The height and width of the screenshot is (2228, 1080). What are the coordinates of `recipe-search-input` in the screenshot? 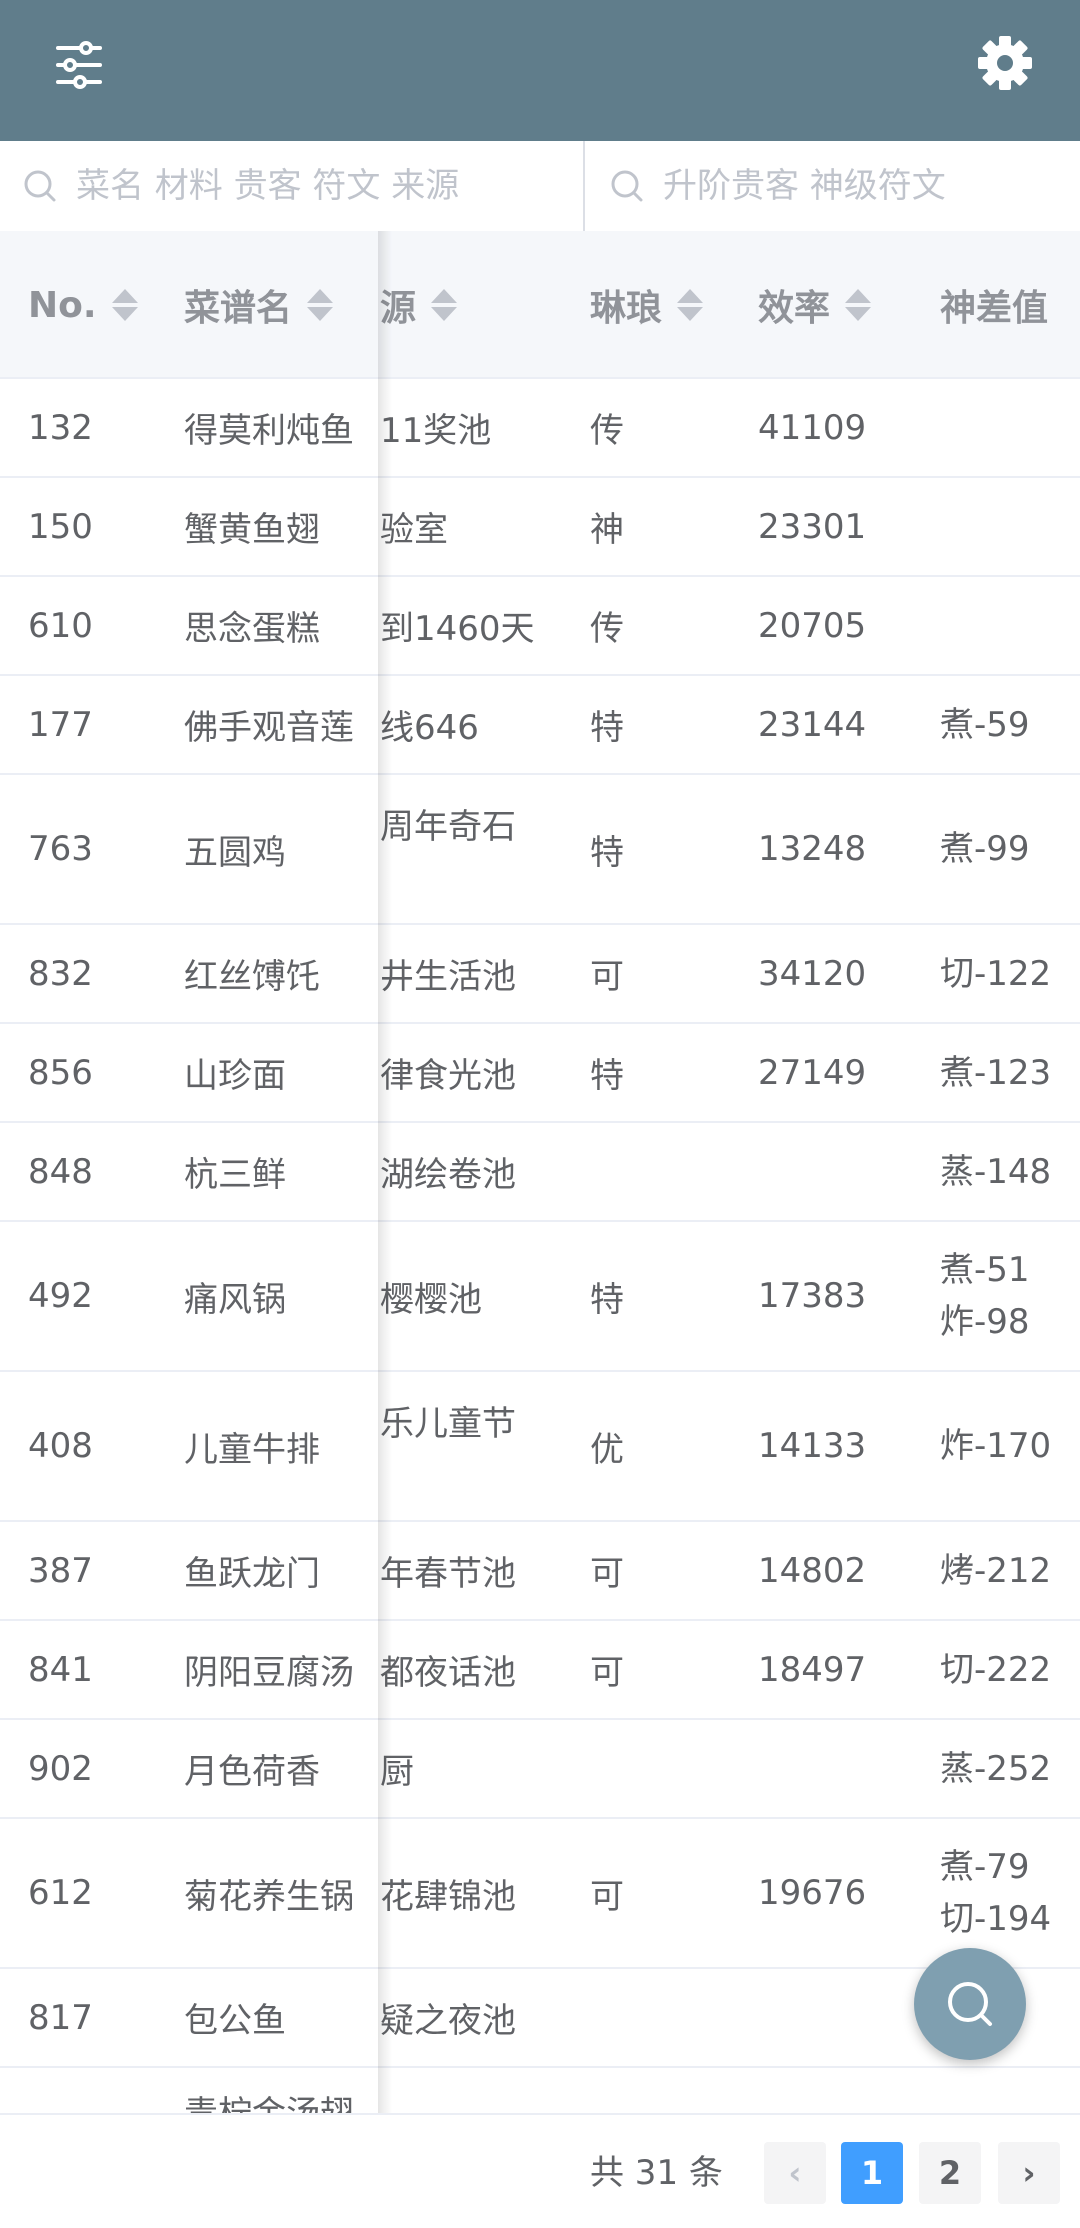 It's located at (329, 186).